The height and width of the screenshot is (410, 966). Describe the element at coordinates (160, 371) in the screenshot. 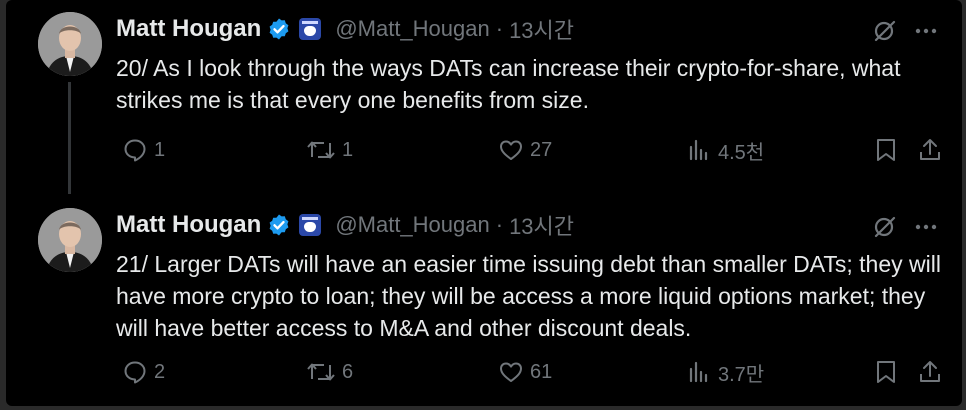

I see `reply-count: 2` at that location.